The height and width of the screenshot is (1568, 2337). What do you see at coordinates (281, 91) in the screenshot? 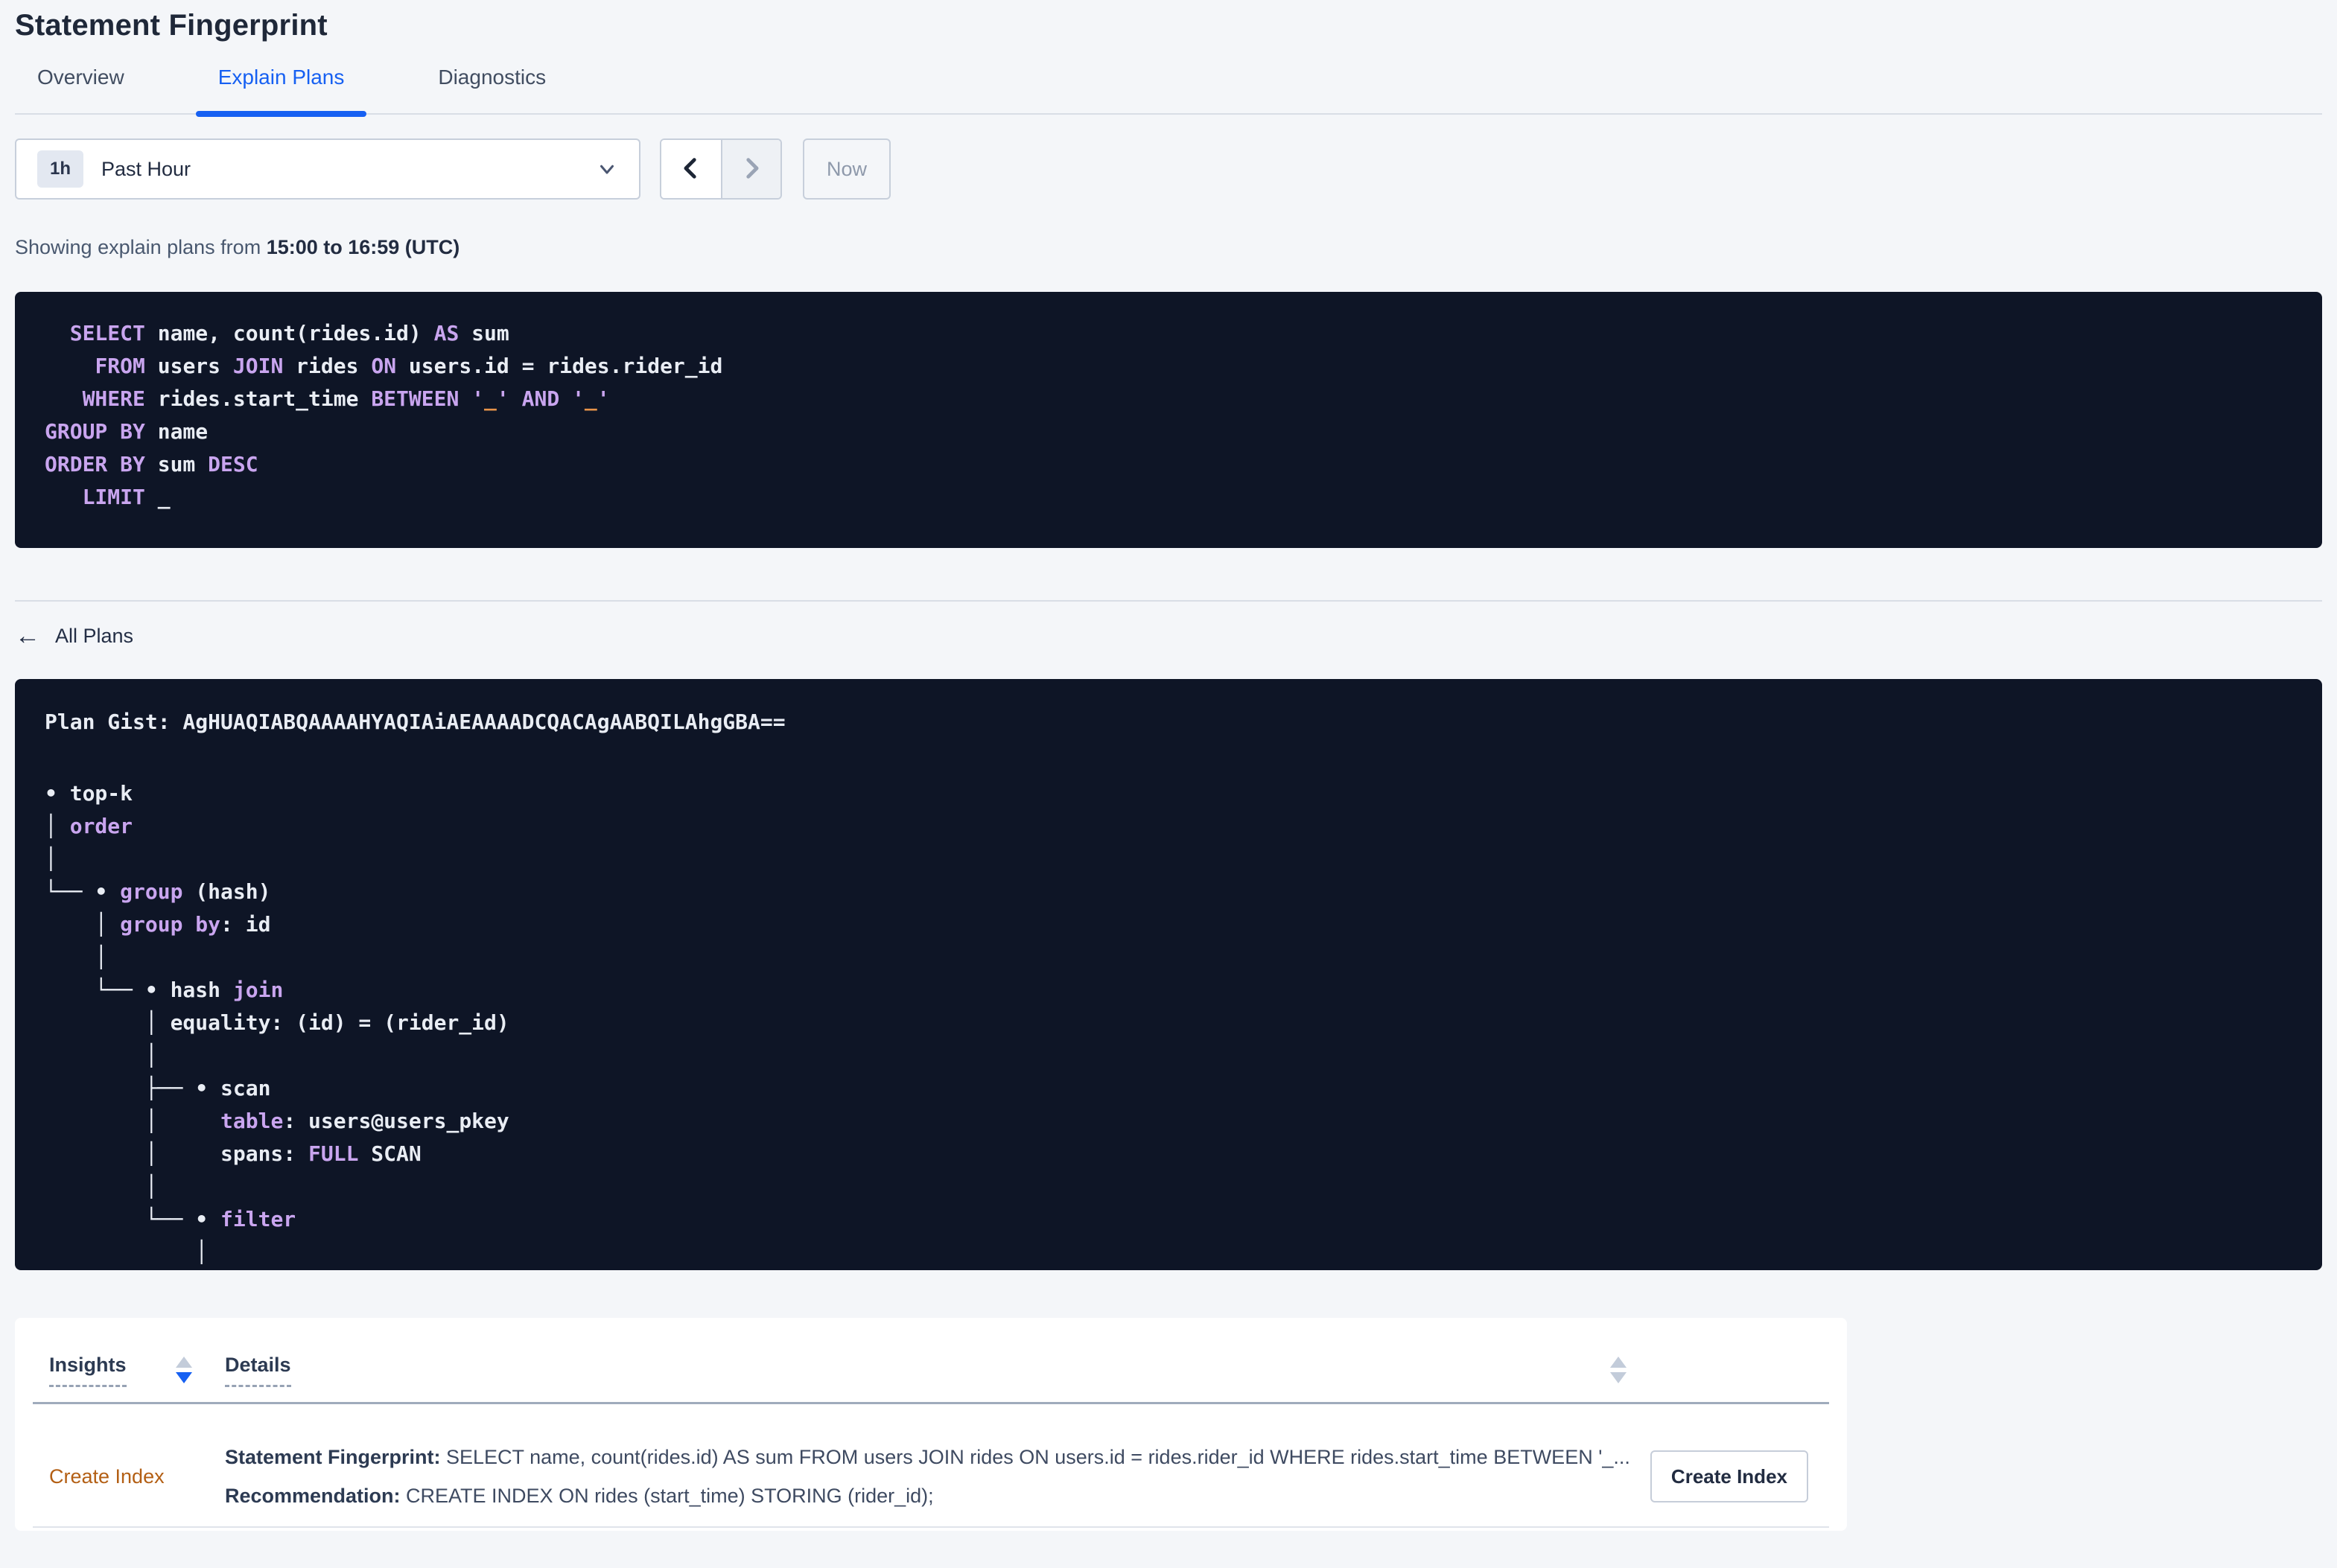
I see `tab-explain-plans: Explain Plans` at bounding box center [281, 91].